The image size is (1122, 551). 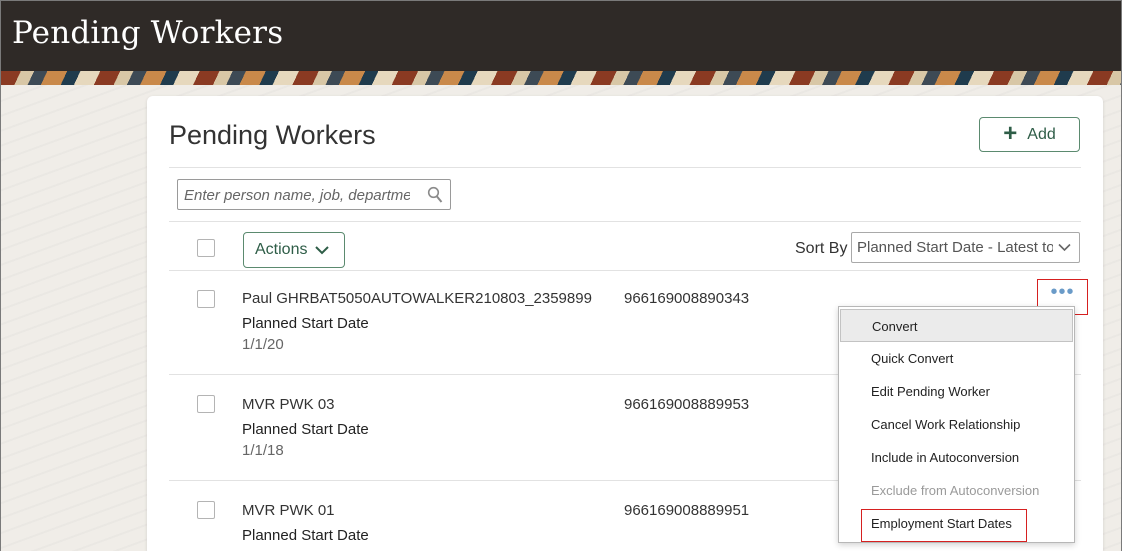 I want to click on menu-item-edit-pending-worker: Edit Pending Worker, so click(x=956, y=391).